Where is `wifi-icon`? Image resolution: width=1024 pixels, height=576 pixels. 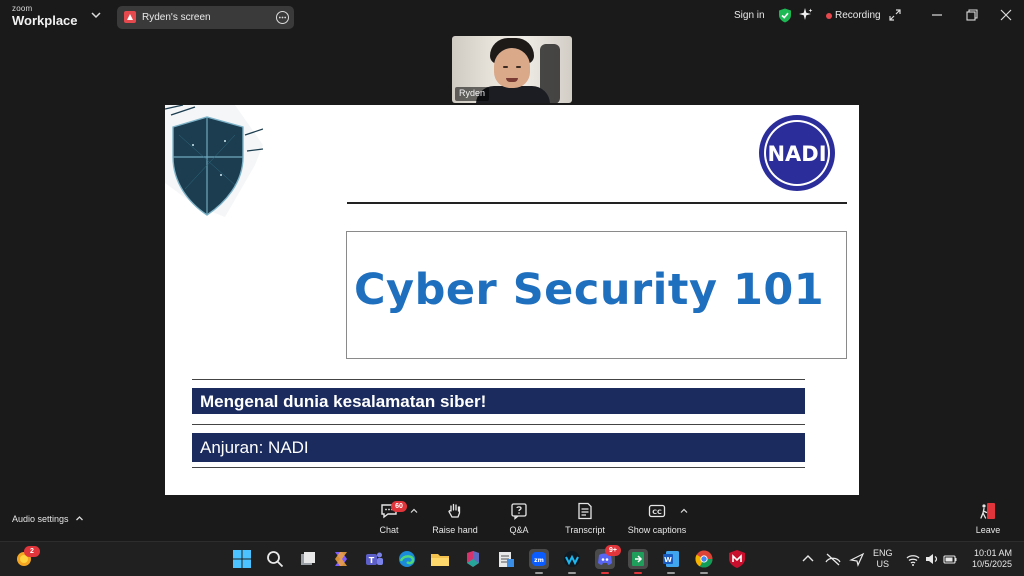
wifi-icon is located at coordinates (913, 559).